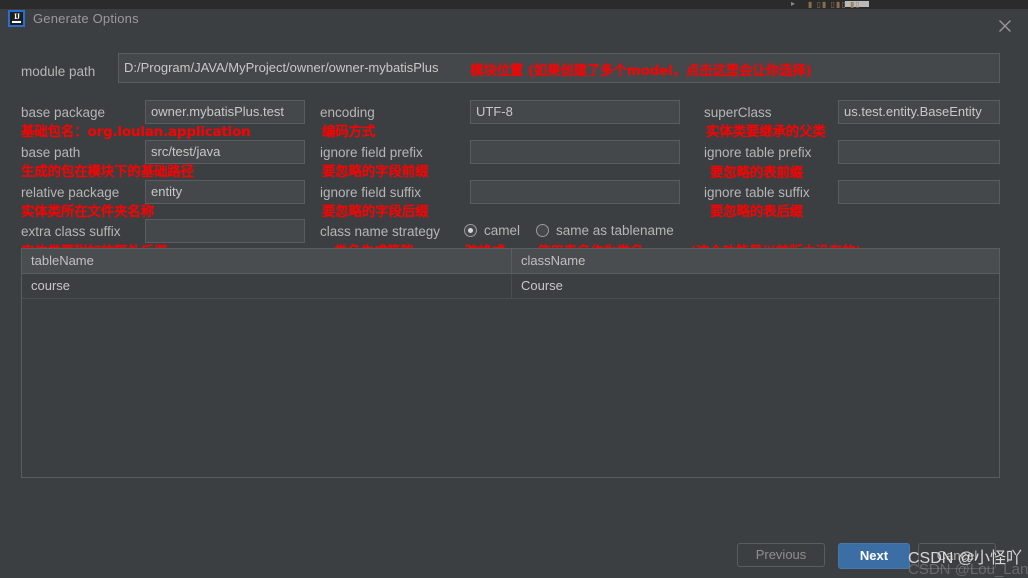 The height and width of the screenshot is (578, 1028). I want to click on dialog-title: Generate Options, so click(86, 18).